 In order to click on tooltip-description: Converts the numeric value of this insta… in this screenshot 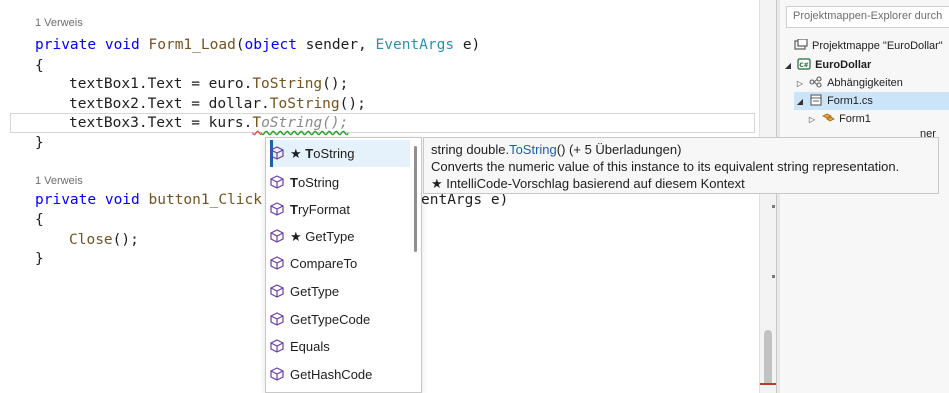, I will do `click(665, 166)`.